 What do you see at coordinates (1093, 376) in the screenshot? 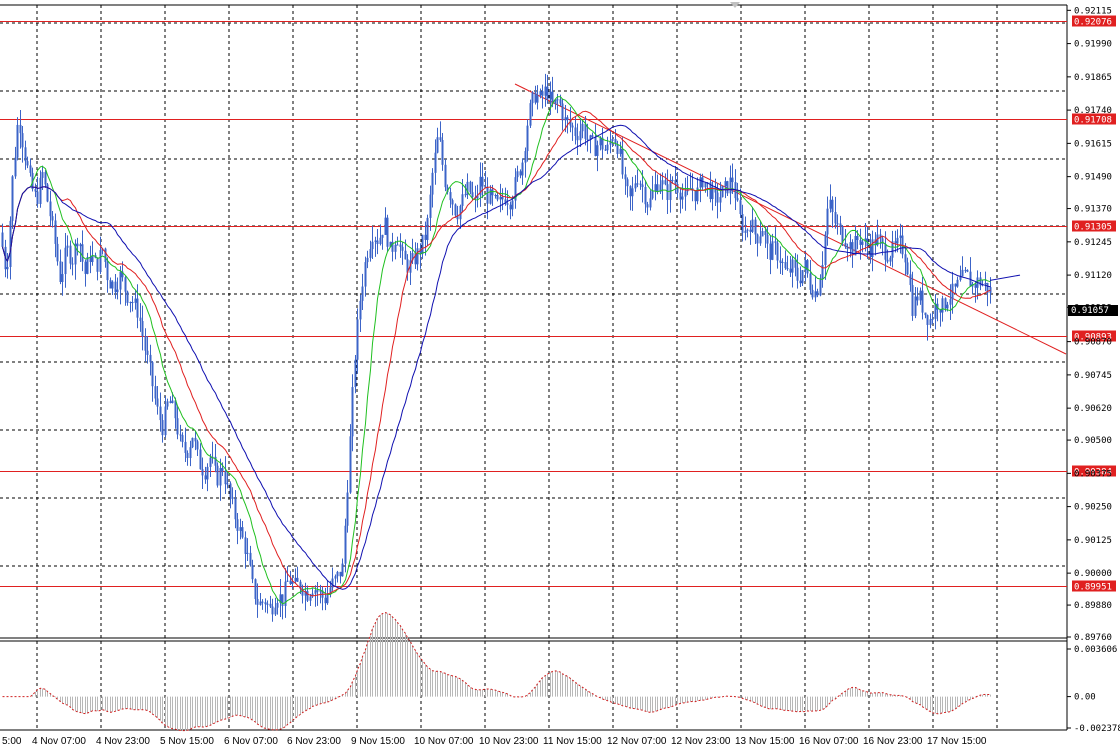
I see `price-tick-label: 0.90745` at bounding box center [1093, 376].